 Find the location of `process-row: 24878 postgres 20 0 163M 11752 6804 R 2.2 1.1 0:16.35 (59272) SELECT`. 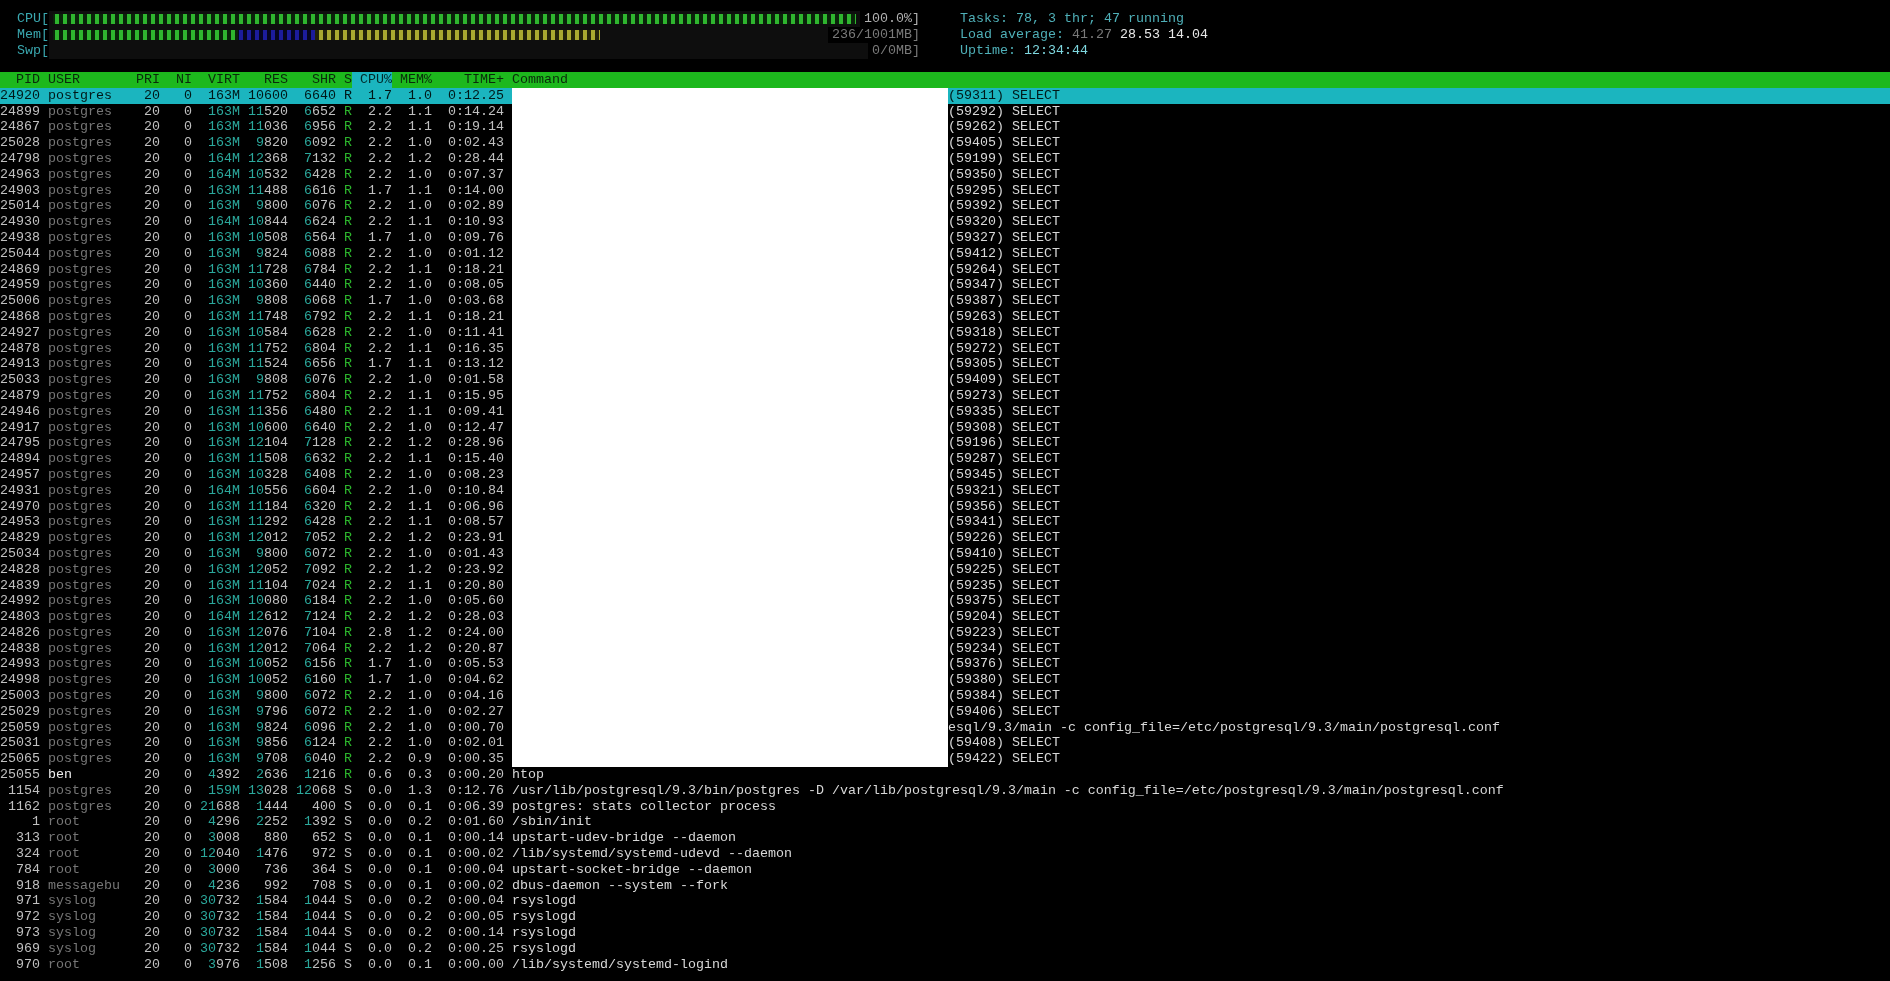

process-row: 24878 postgres 20 0 163M 11752 6804 R 2.2 1.1 0:16.35 (59272) SELECT is located at coordinates (945, 348).